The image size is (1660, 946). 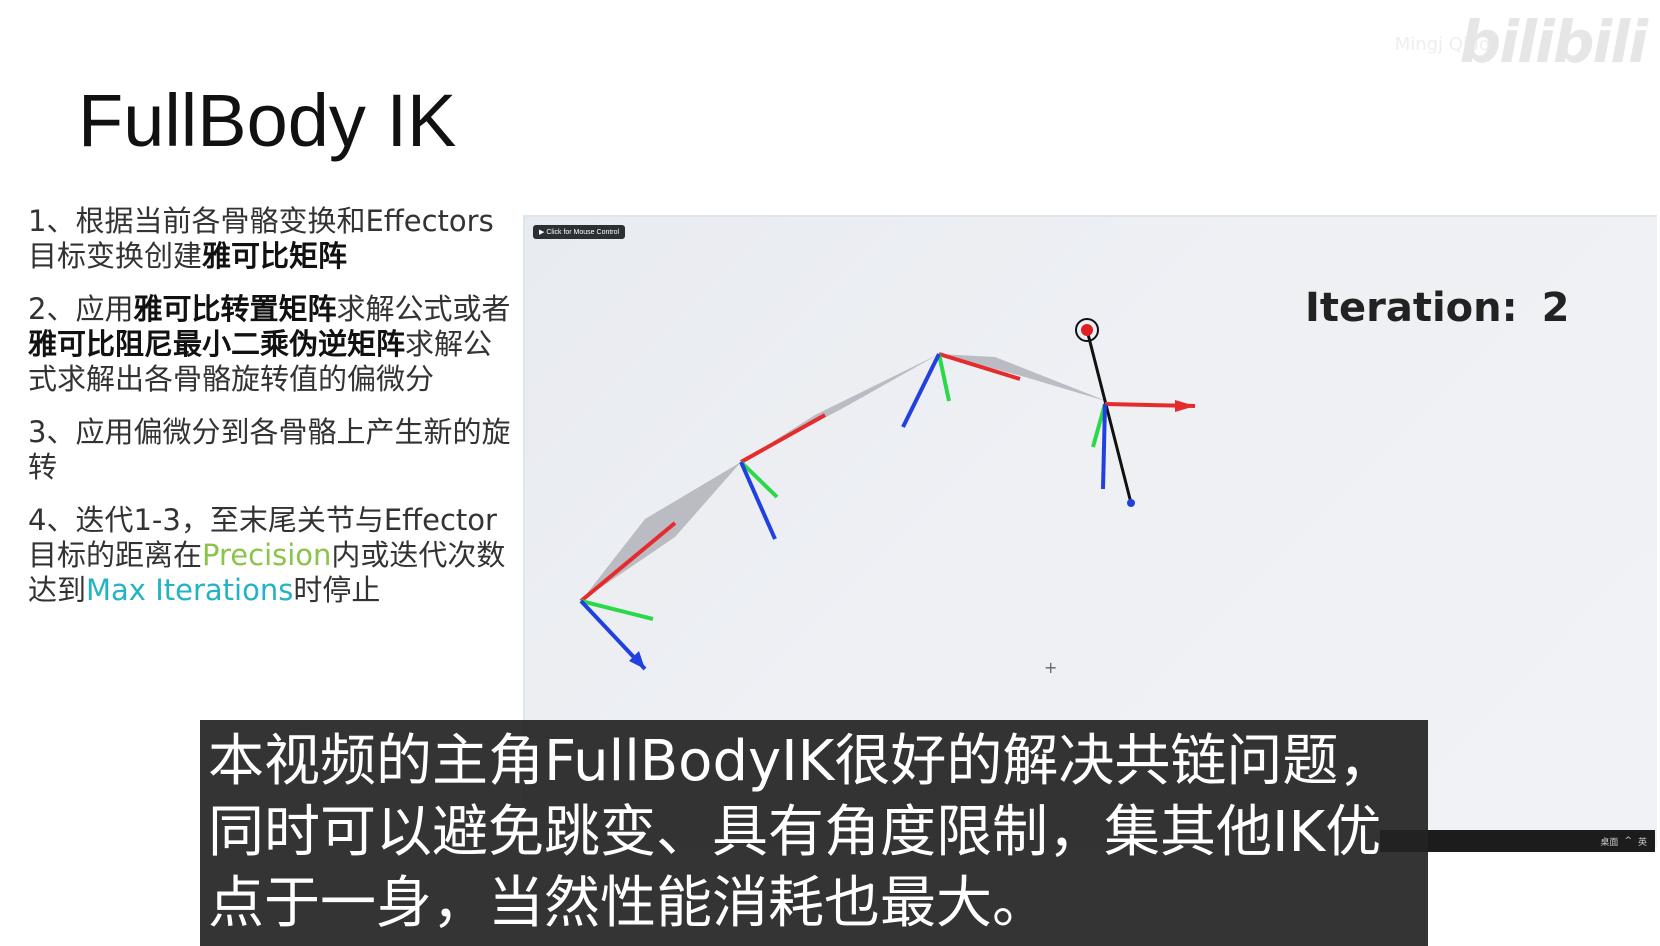 I want to click on joint3-z-axis, so click(x=921, y=390).